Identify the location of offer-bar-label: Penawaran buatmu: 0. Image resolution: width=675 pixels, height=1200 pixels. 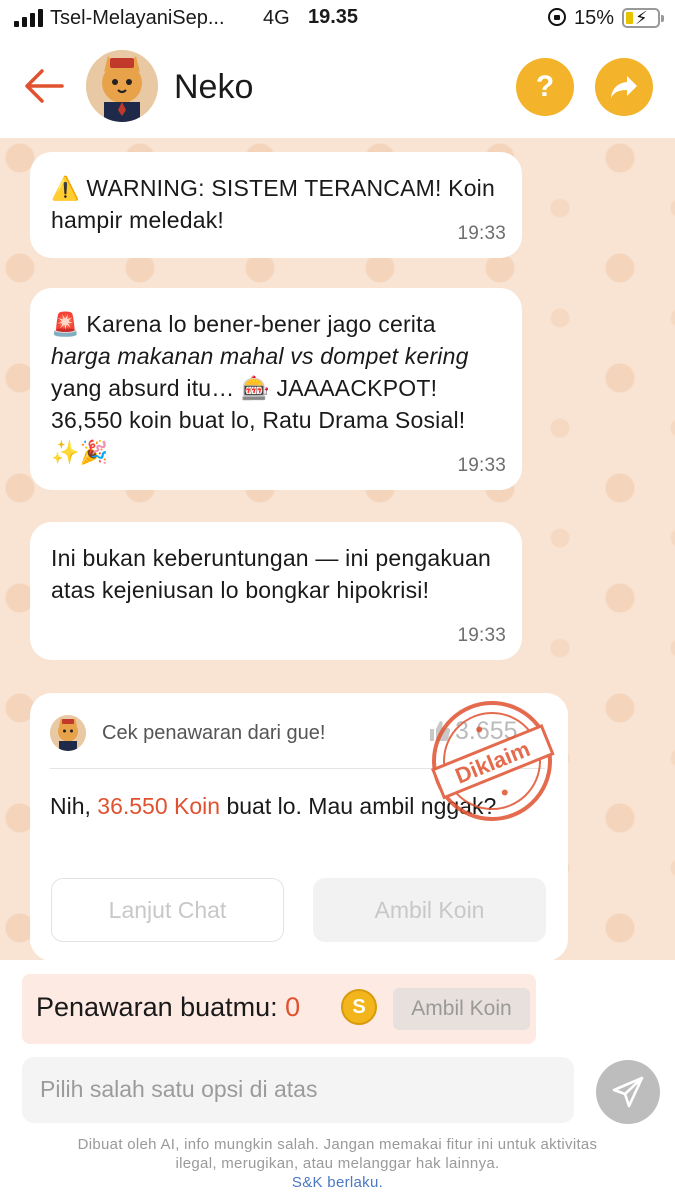
(168, 1007).